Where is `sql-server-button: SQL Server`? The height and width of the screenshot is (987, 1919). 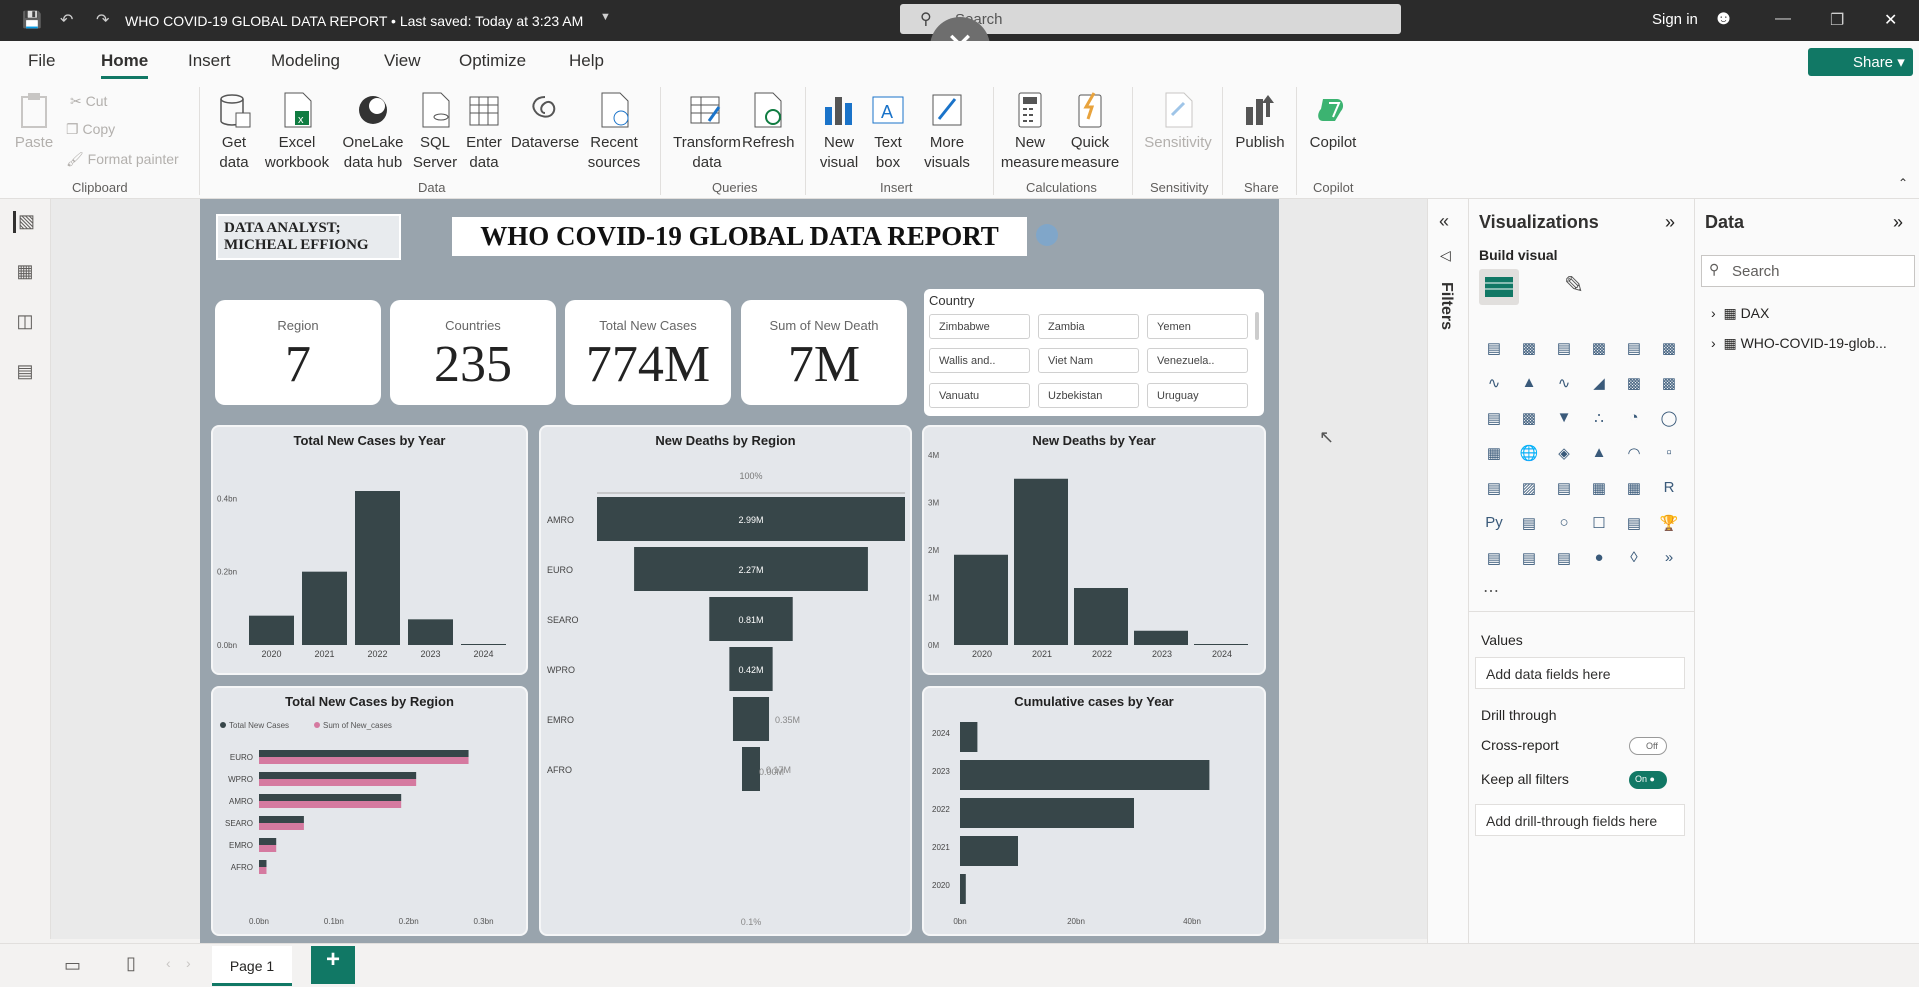
sql-server-button: SQL Server is located at coordinates (435, 132).